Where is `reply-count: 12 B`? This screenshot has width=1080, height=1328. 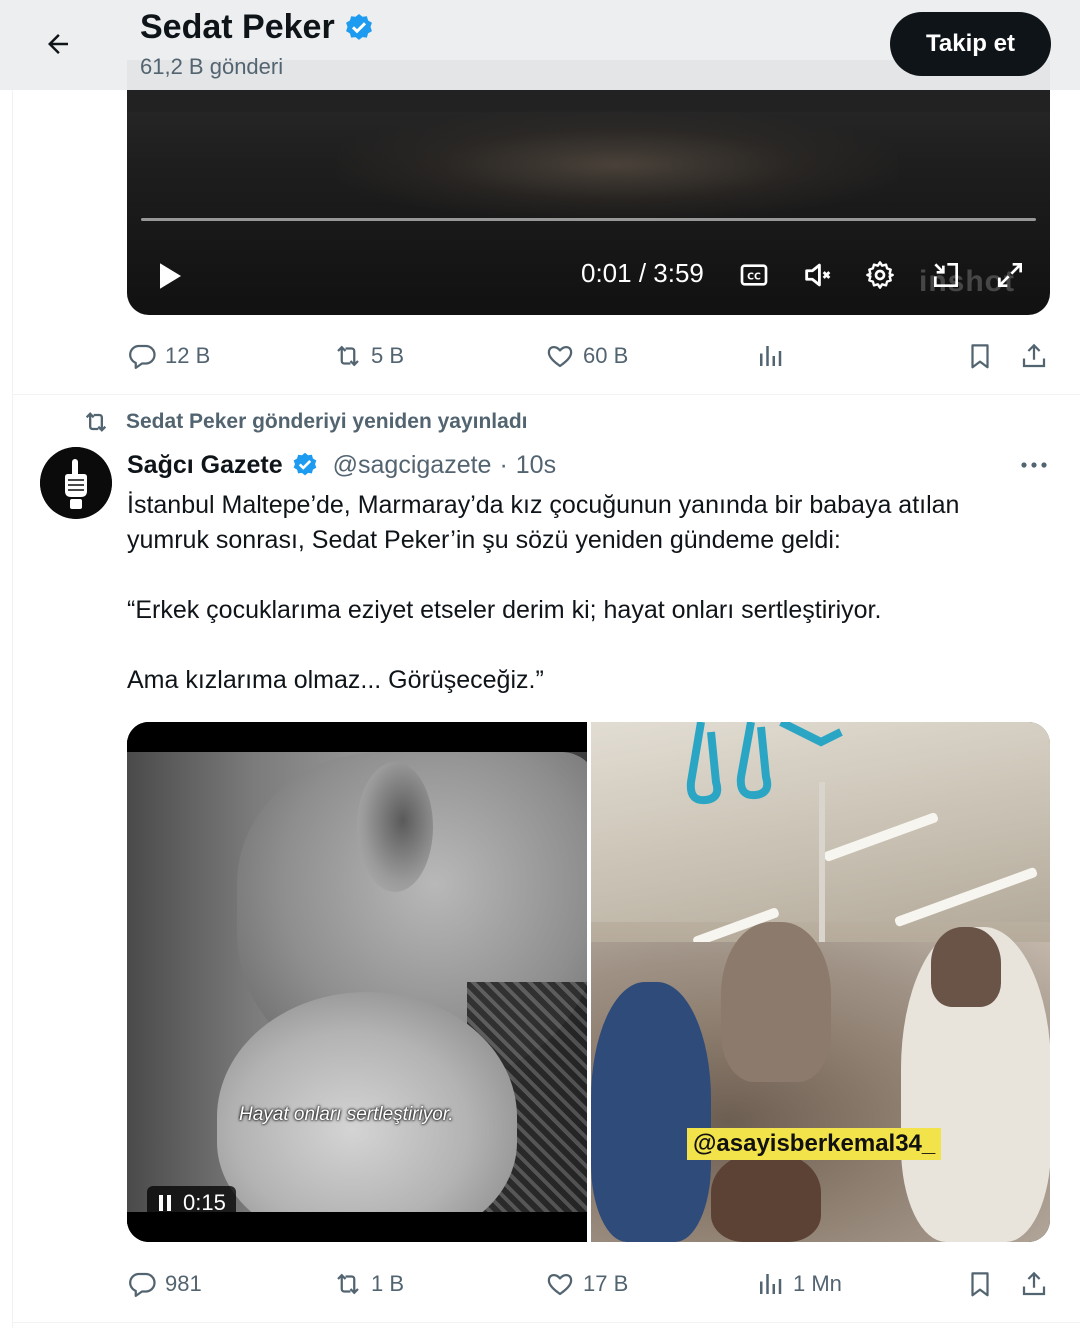
reply-count: 12 B is located at coordinates (188, 355).